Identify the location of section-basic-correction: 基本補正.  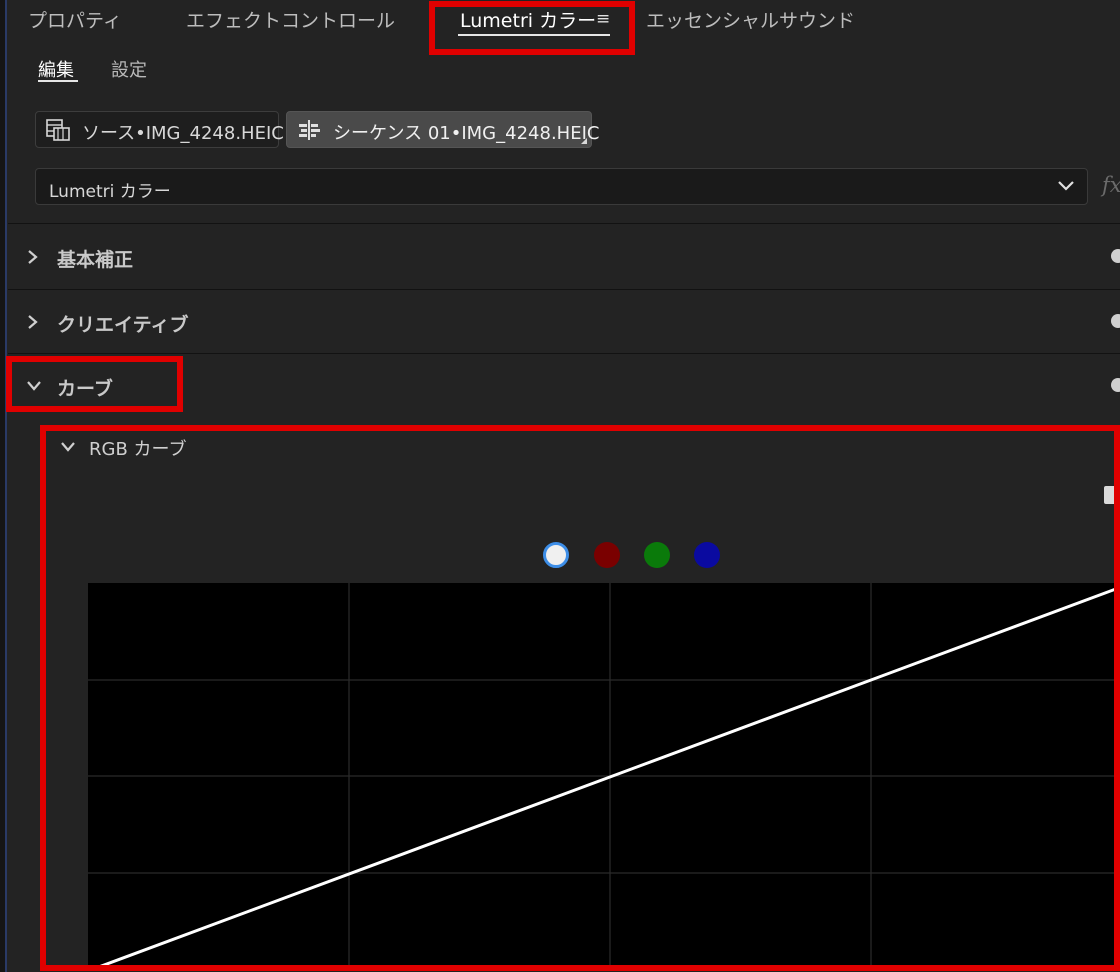
(564, 257).